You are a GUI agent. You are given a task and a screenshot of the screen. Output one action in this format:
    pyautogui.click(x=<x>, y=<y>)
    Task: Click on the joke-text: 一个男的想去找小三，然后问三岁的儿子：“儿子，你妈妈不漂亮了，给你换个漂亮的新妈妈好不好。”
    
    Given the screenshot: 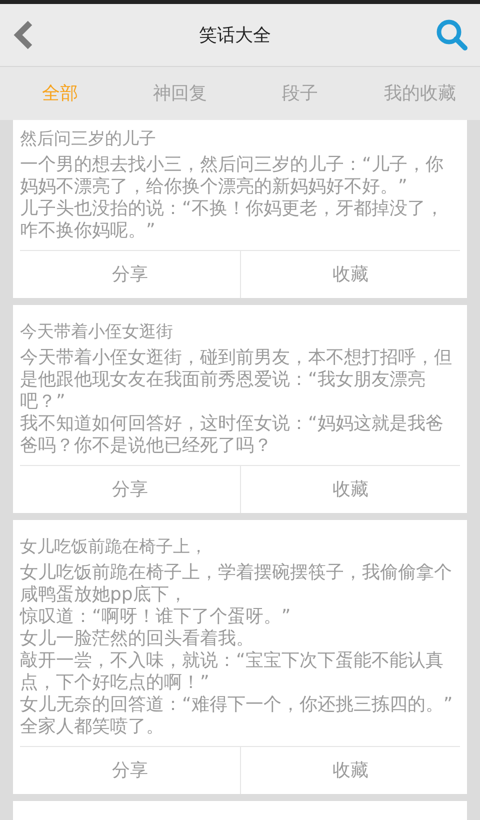 What is the action you would take?
    pyautogui.click(x=232, y=176)
    